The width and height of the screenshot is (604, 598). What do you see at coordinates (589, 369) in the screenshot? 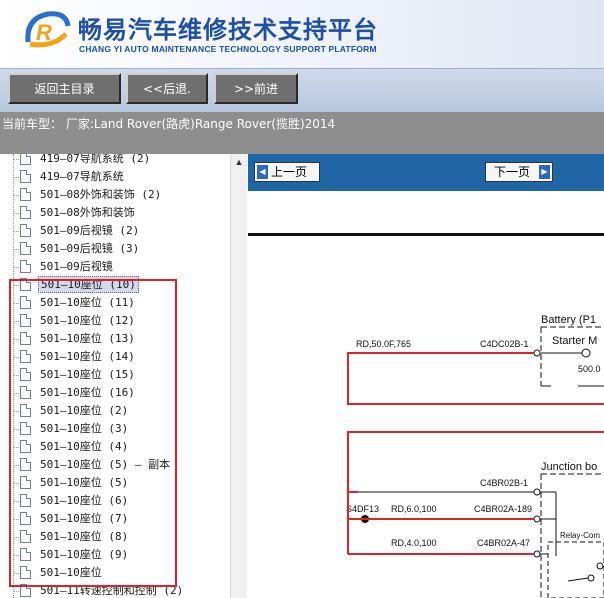
I see `value-500: 500.0` at bounding box center [589, 369].